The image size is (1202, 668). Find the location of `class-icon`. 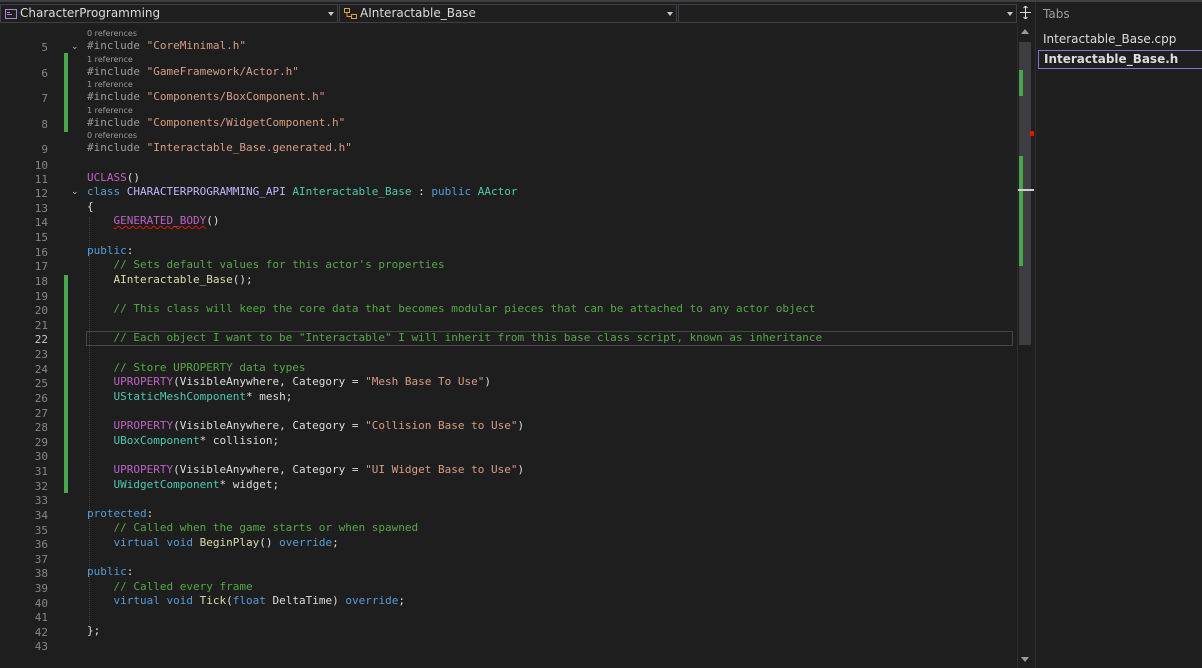

class-icon is located at coordinates (350, 13).